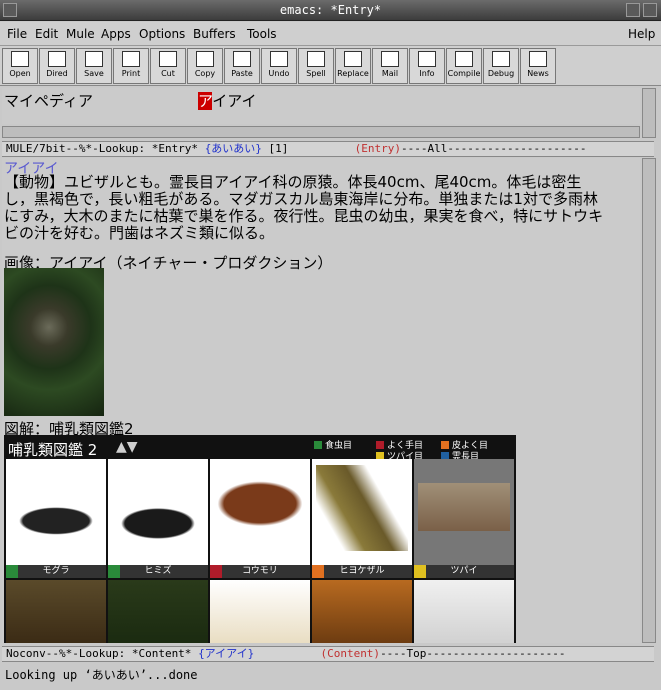 This screenshot has width=661, height=690. I want to click on dired-button: Dired, so click(57, 66).